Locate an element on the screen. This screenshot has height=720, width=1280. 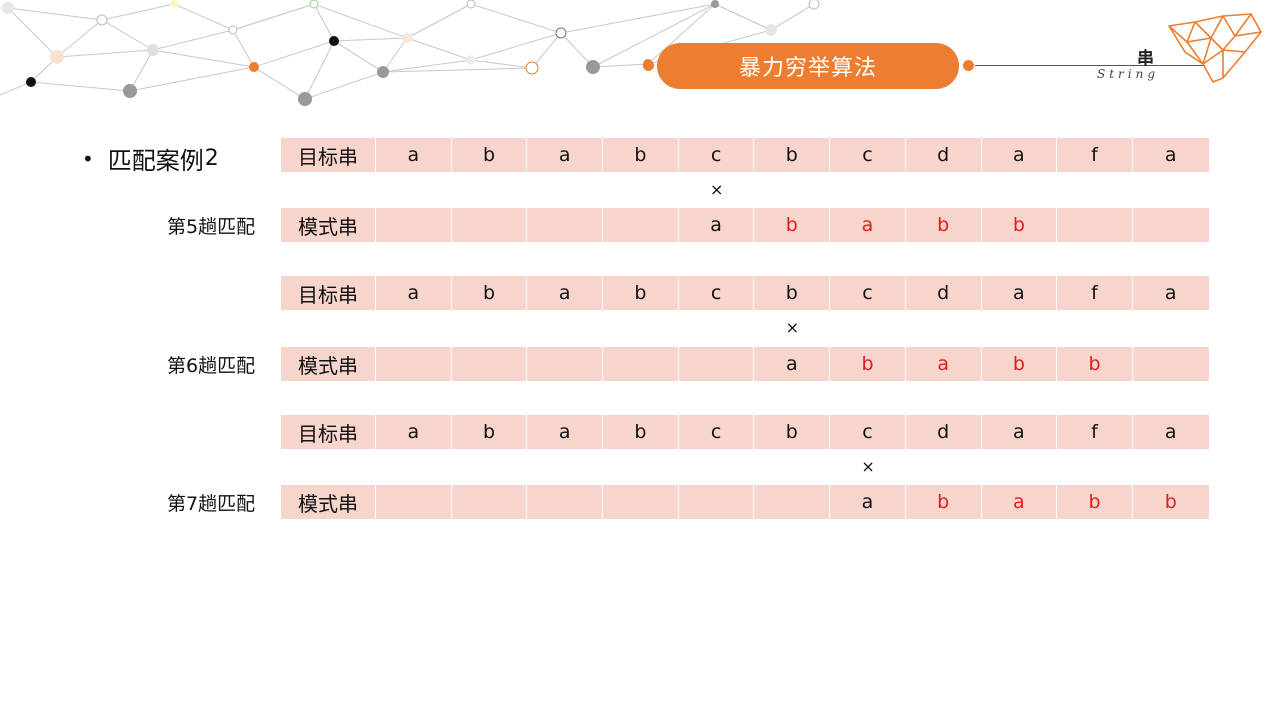
slide-title-pill: 暴力穷举算法 is located at coordinates (808, 66).